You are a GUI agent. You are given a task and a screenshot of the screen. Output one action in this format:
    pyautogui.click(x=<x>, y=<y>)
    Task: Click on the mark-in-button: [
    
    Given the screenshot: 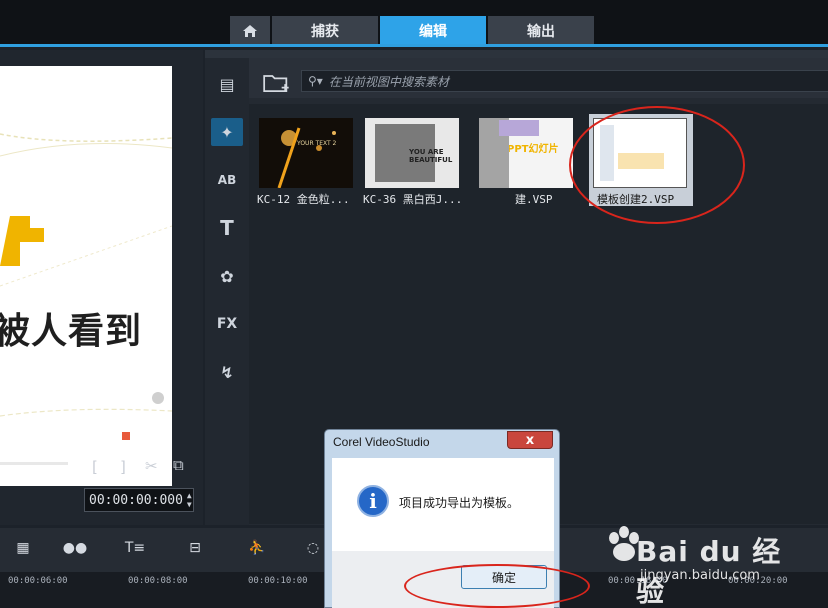 What is the action you would take?
    pyautogui.click(x=95, y=467)
    